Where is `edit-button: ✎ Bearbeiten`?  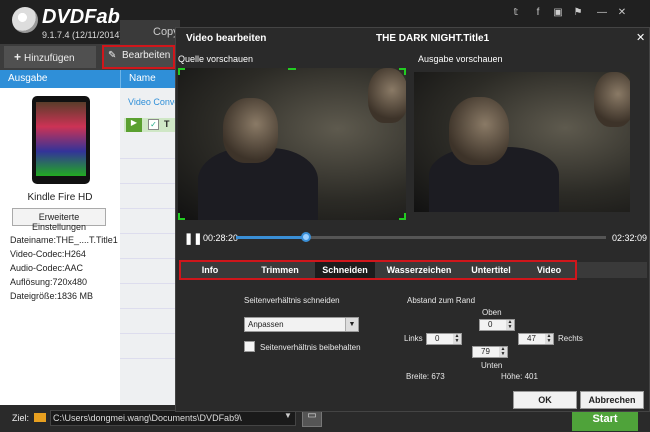 edit-button: ✎ Bearbeiten is located at coordinates (138, 57).